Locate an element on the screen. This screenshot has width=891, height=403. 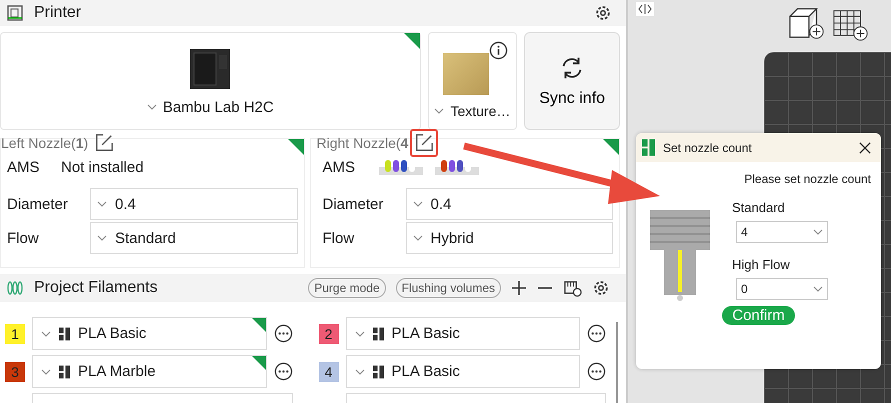
scrollbar is located at coordinates (617, 362).